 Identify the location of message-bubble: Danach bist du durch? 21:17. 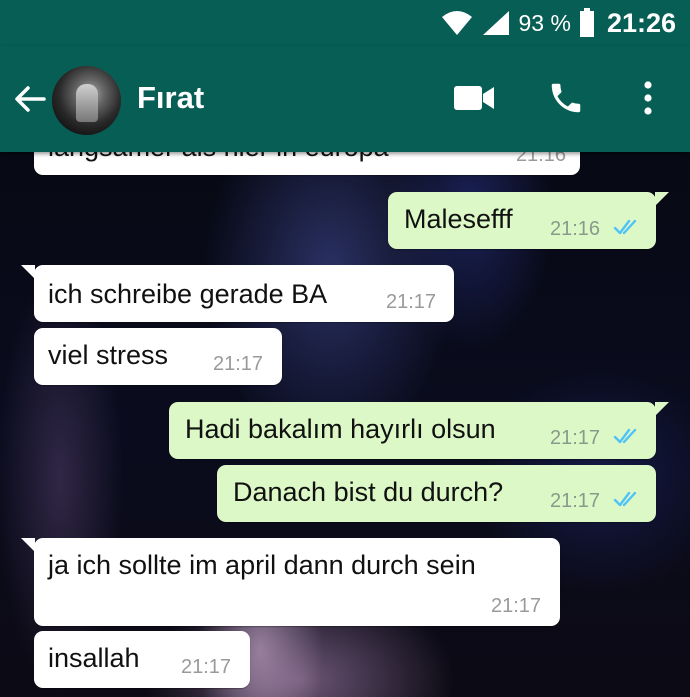
(436, 493).